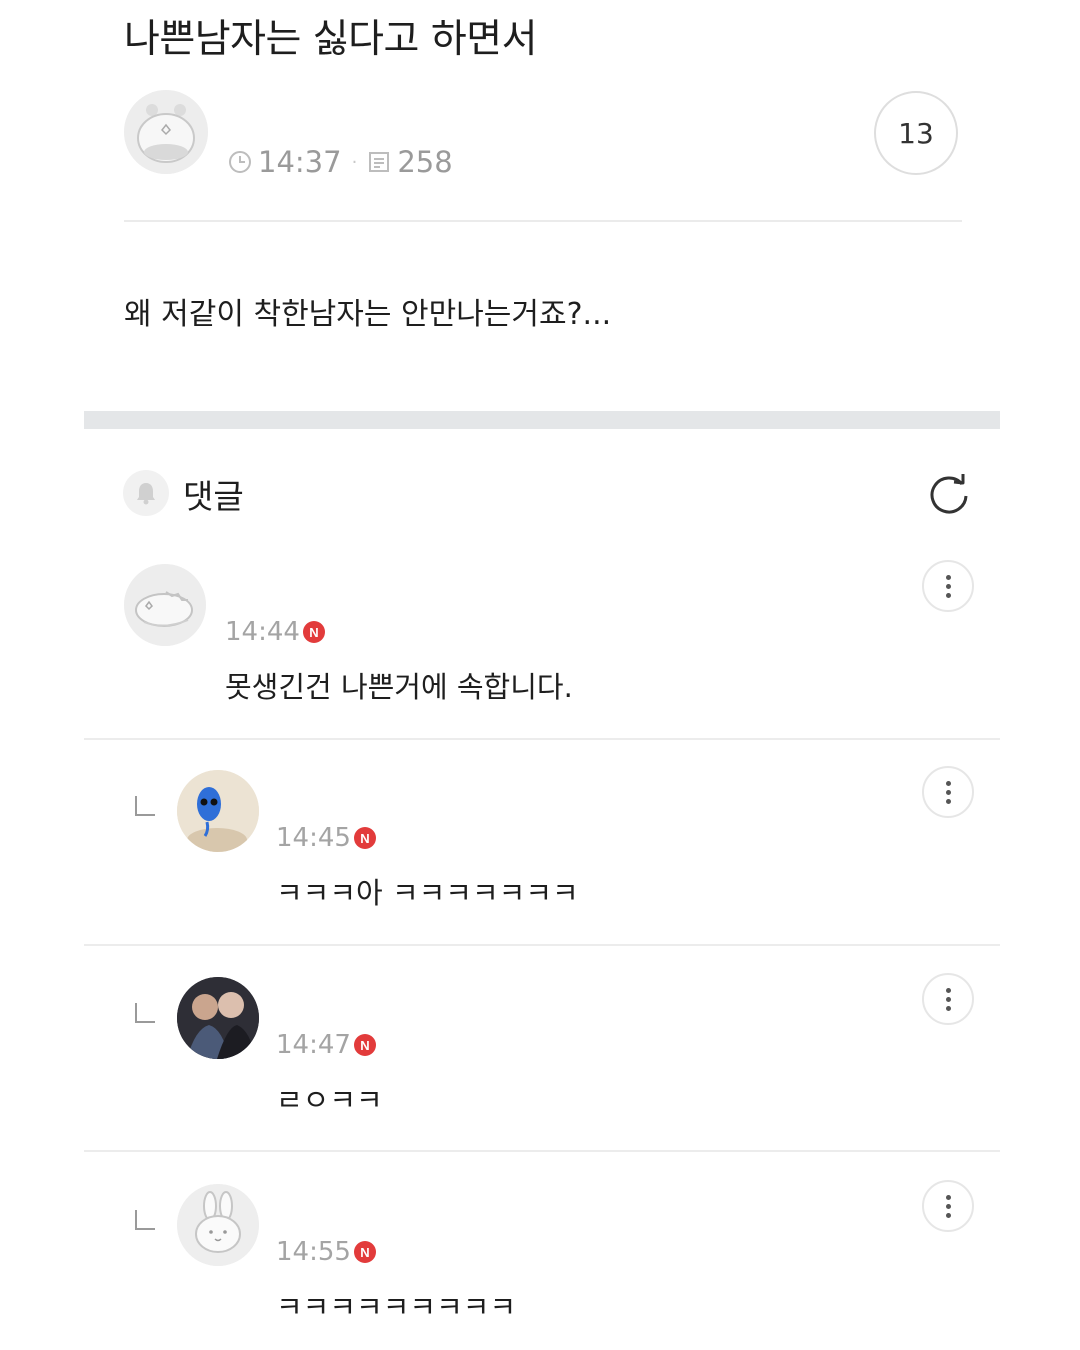 This screenshot has width=1080, height=1350. I want to click on post-time: 14:37, so click(300, 162).